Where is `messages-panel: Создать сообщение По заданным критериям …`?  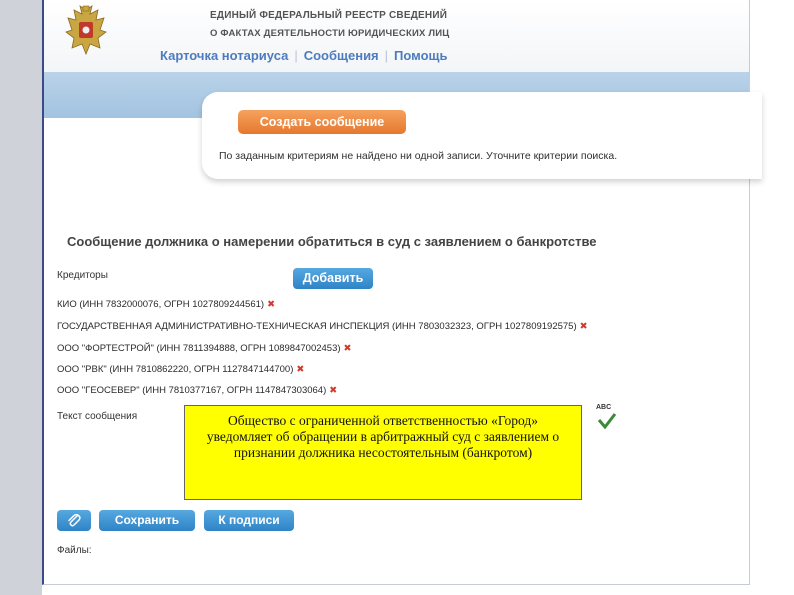
messages-panel: Создать сообщение По заданным критериям … is located at coordinates (482, 135).